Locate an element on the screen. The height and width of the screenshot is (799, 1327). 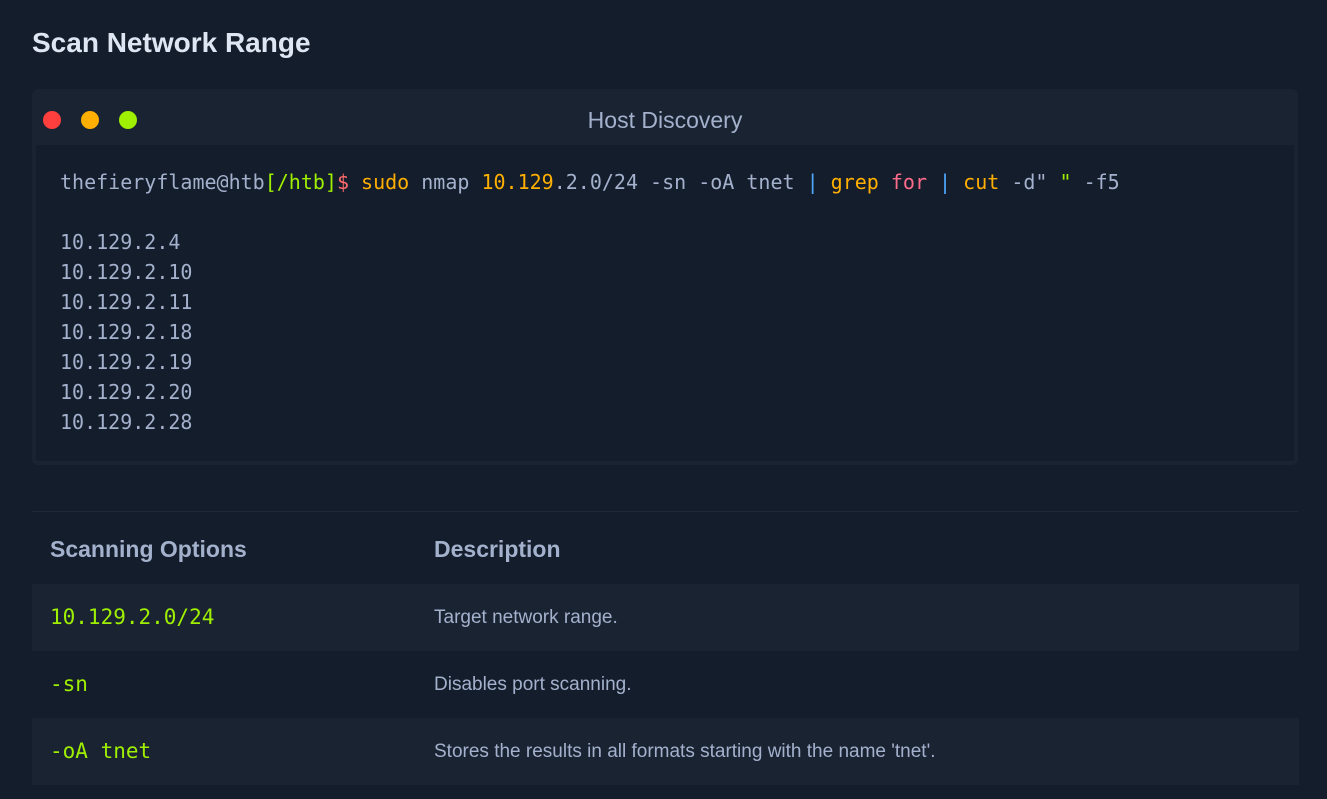
section-divider is located at coordinates (665, 511).